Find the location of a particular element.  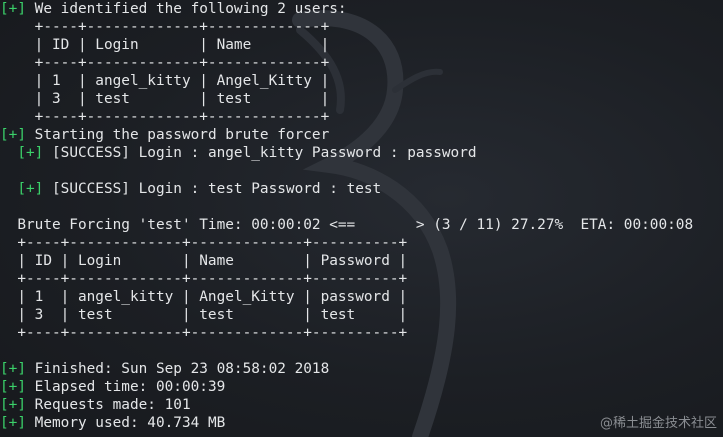

brute-start-line: [+] Starting the password brute forcer is located at coordinates (164, 135).